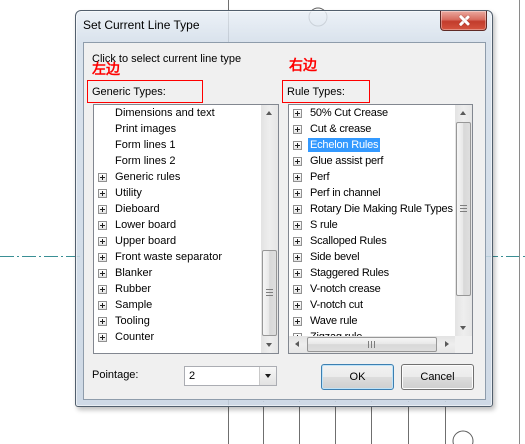 The width and height of the screenshot is (525, 444). Describe the element at coordinates (297, 344) in the screenshot. I see `scroll-left-button` at that location.